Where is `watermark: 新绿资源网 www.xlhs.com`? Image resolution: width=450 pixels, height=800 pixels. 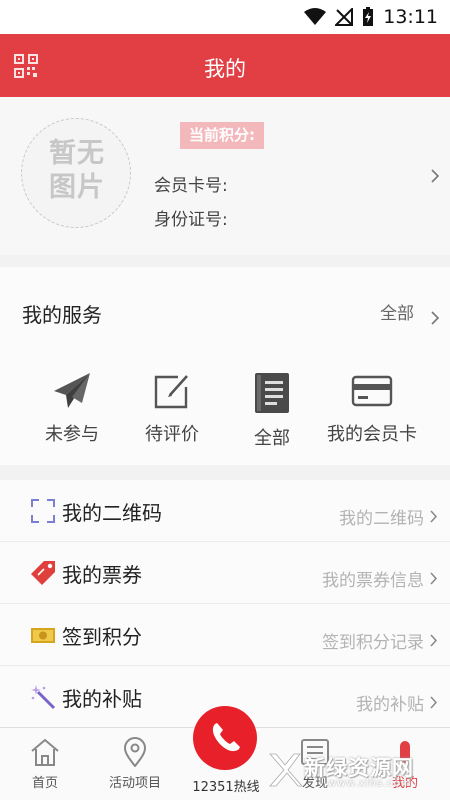
watermark: 新绿资源网 www.xlhs.com is located at coordinates (353, 771).